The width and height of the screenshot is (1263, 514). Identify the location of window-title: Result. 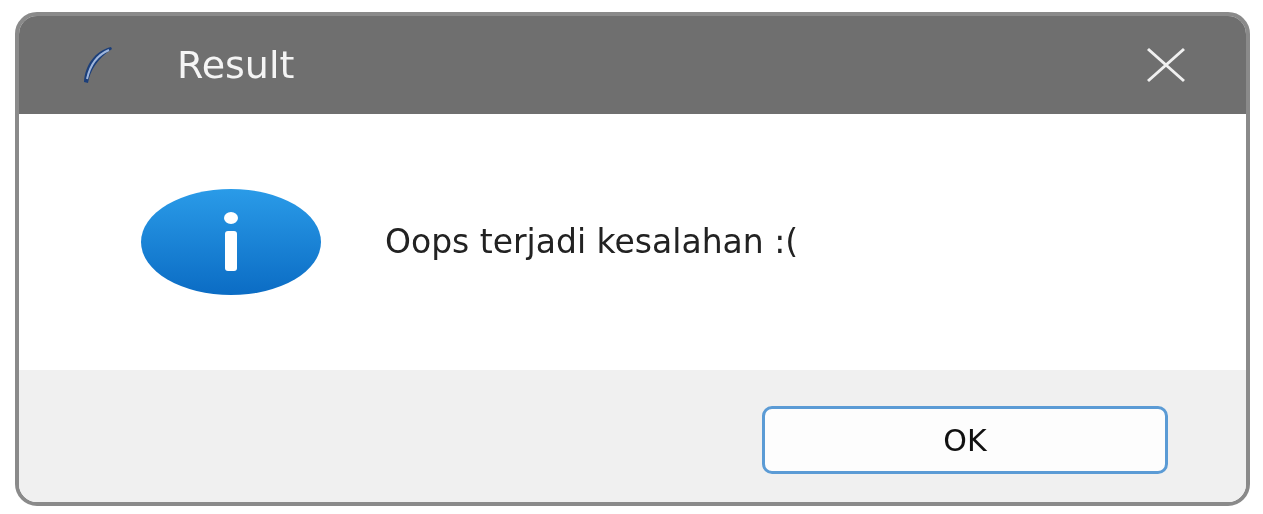
(236, 65).